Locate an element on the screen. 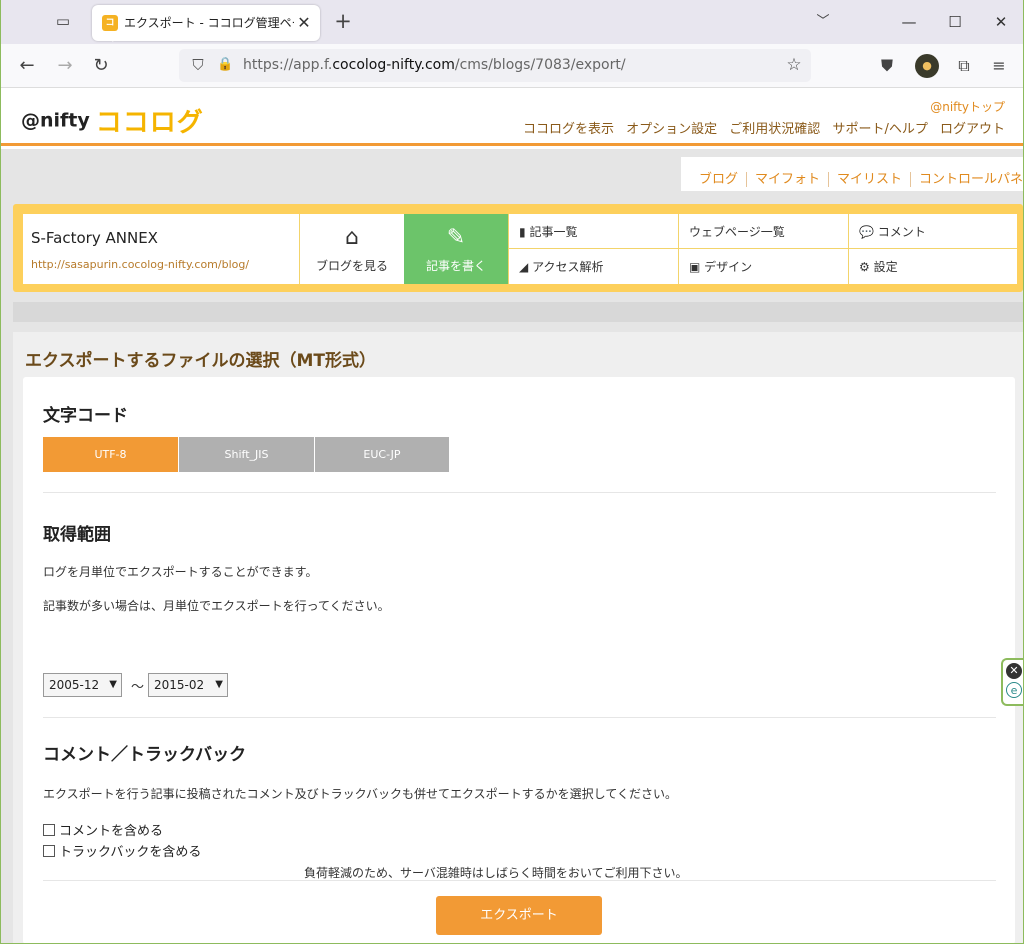 The height and width of the screenshot is (944, 1024). view-cocolog-link: ココログを表示 is located at coordinates (568, 129).